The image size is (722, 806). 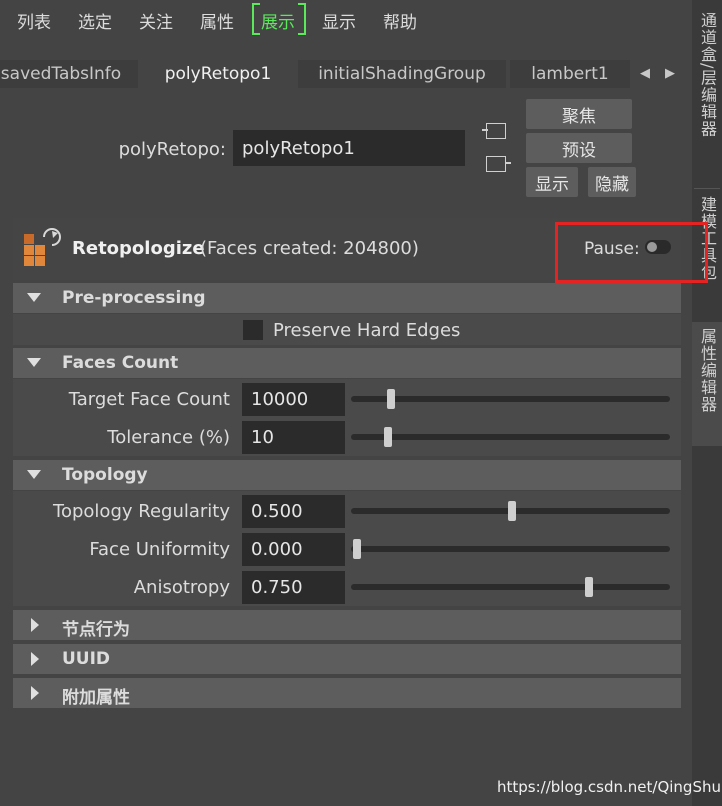 I want to click on menu-select: 选定, so click(x=95, y=20).